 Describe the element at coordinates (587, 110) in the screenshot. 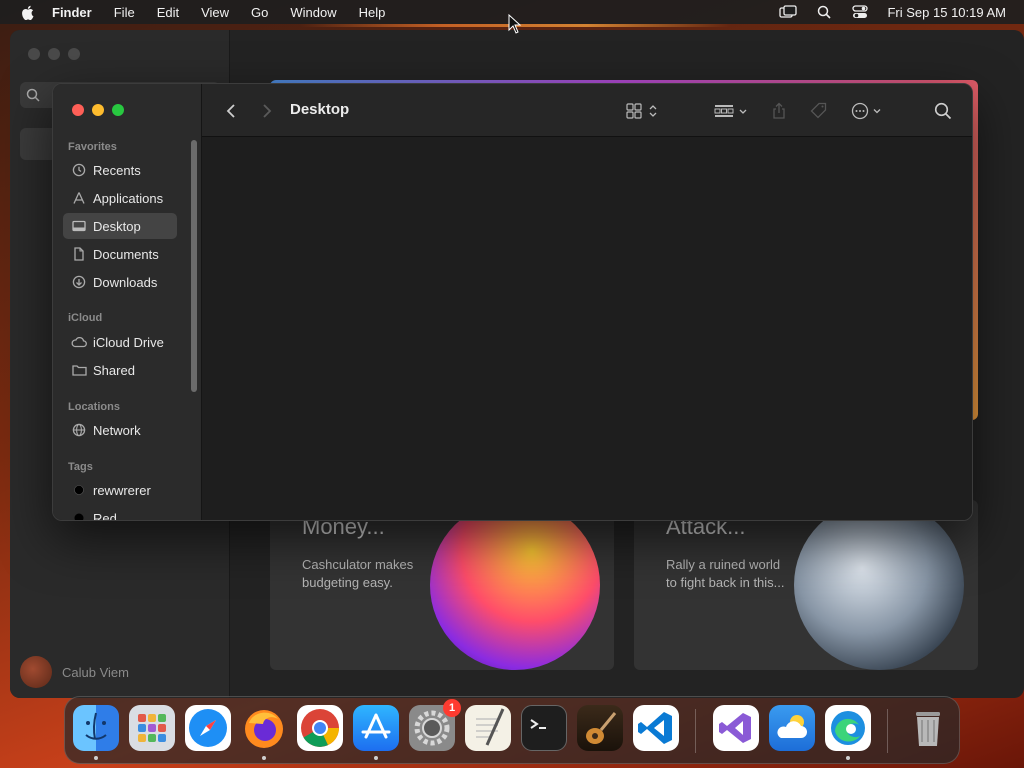

I see `finder-toolbar: Desktop` at that location.